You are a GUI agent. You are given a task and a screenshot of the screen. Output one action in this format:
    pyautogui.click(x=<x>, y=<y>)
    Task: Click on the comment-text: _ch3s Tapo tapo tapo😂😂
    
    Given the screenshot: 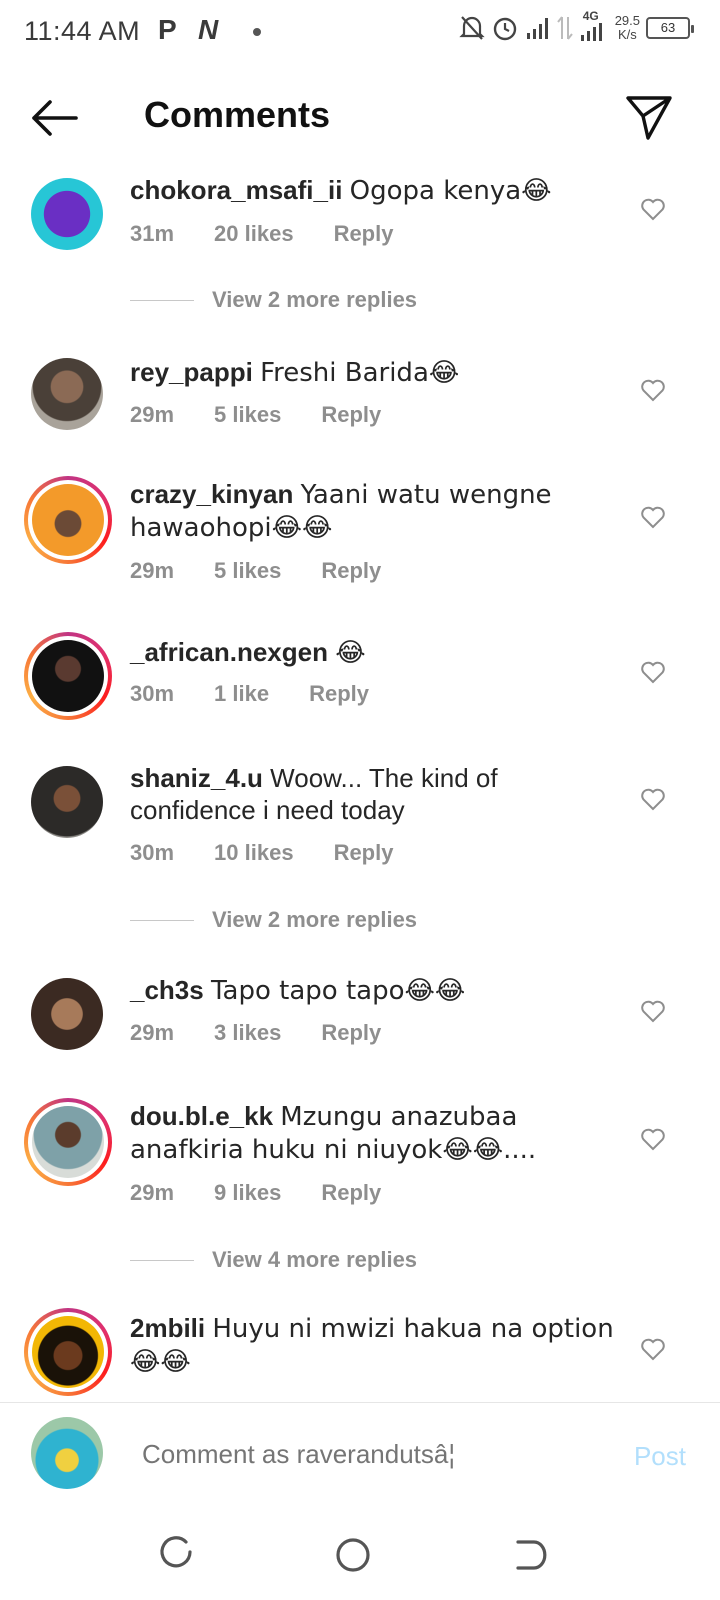 What is the action you would take?
    pyautogui.click(x=380, y=990)
    